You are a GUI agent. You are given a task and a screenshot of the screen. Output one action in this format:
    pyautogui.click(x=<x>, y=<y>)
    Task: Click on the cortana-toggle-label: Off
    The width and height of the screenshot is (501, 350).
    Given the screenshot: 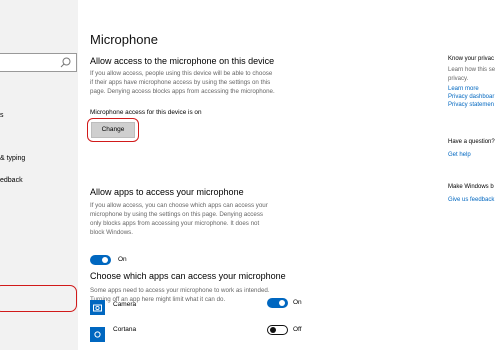 What is the action you would take?
    pyautogui.click(x=297, y=329)
    